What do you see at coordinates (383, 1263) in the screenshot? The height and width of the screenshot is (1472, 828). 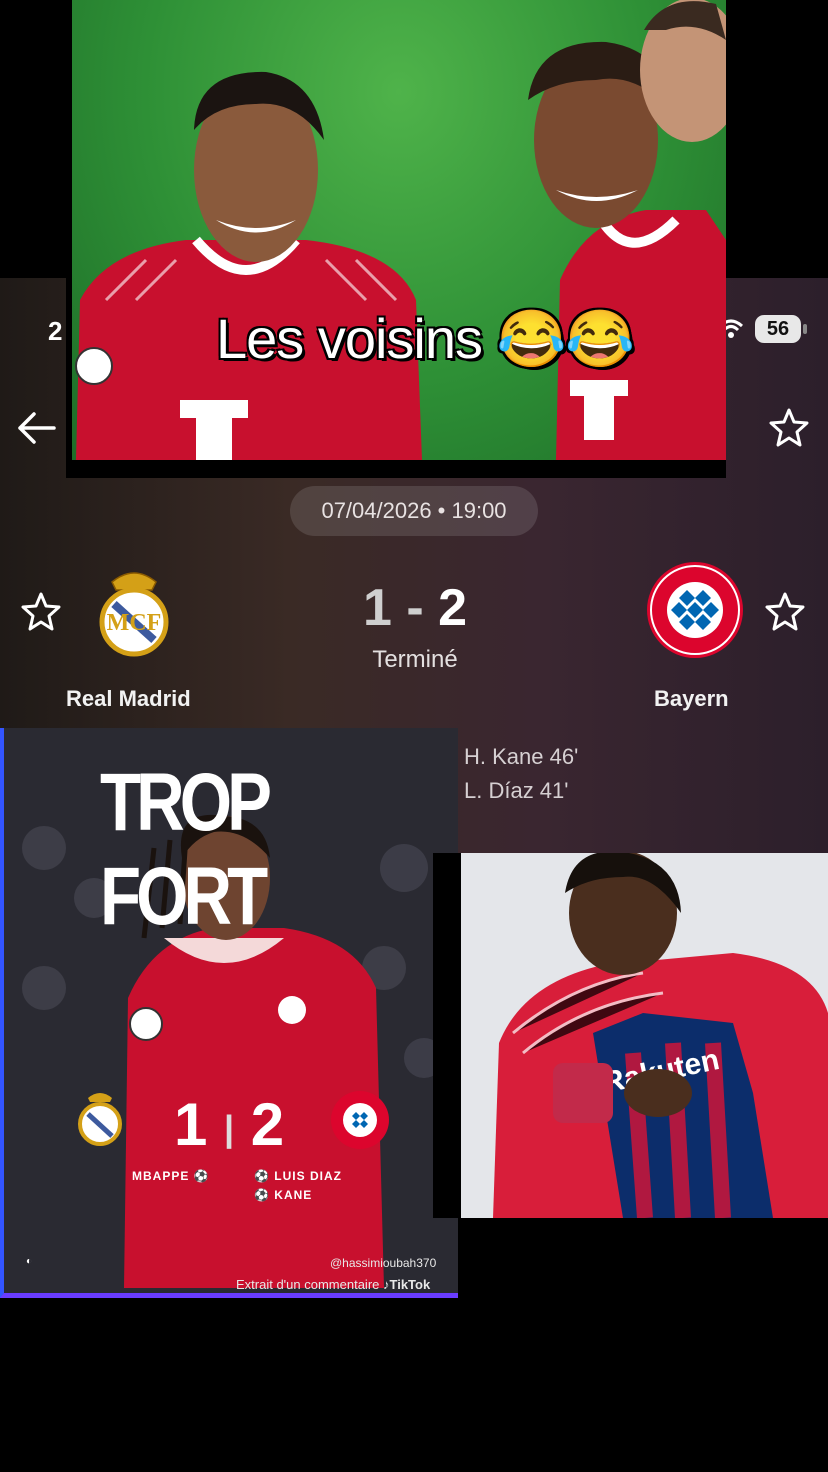 I see `tiktok-handle: @hassimioubah370` at bounding box center [383, 1263].